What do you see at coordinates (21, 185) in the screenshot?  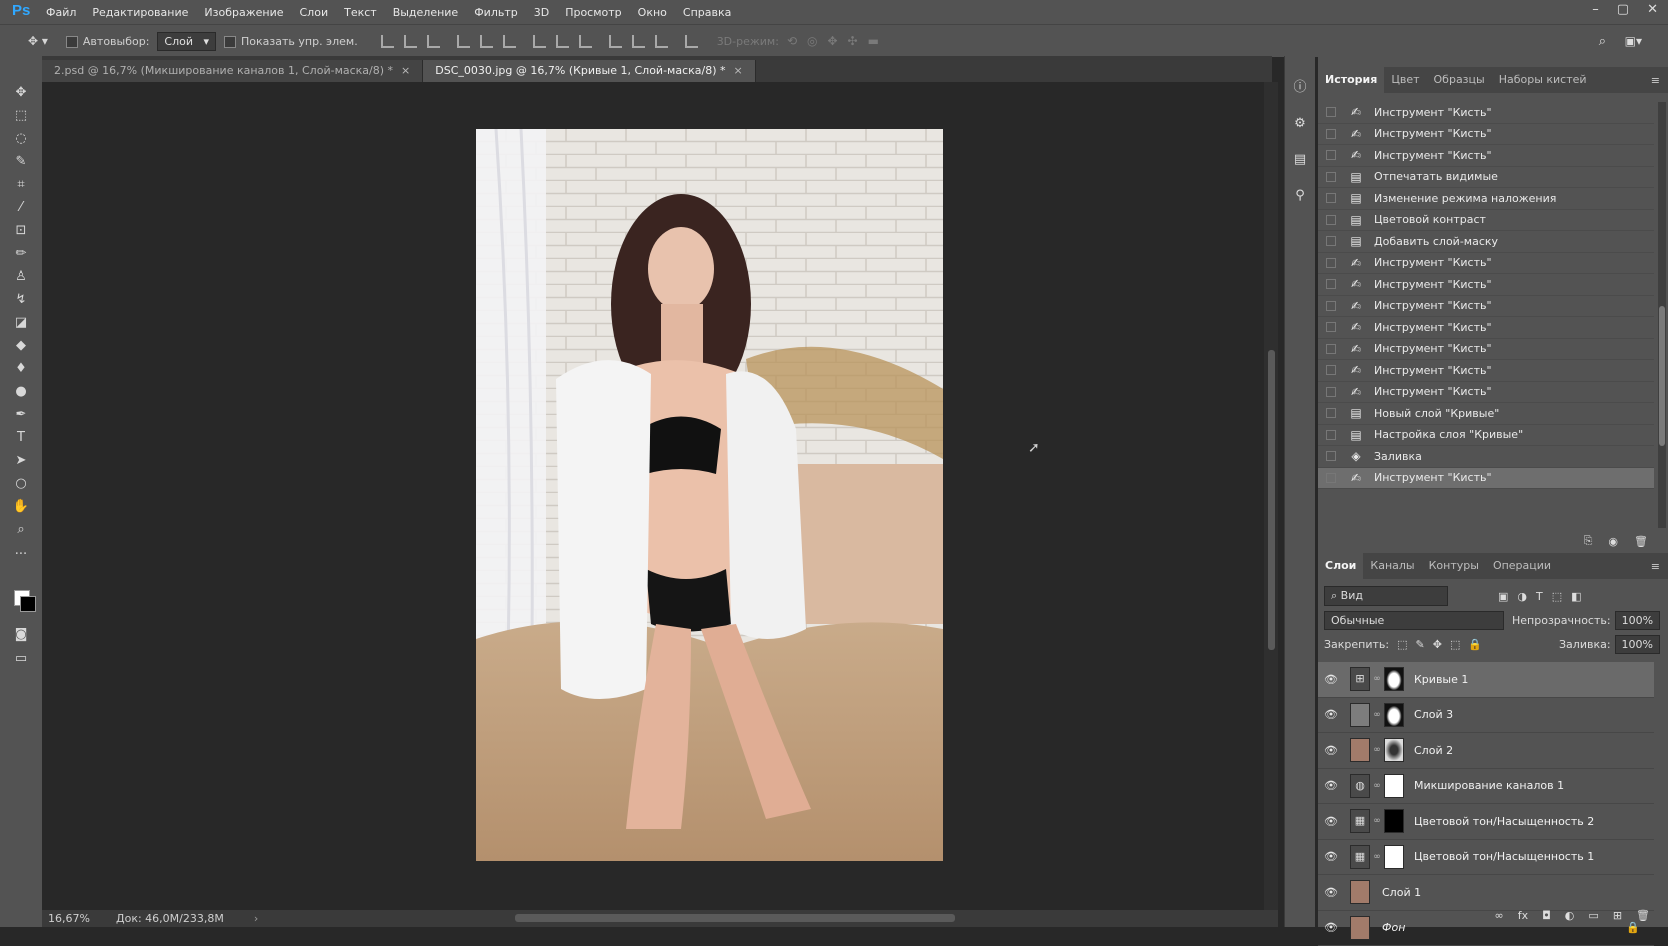 I see `crop-tool-icon: ⌗` at bounding box center [21, 185].